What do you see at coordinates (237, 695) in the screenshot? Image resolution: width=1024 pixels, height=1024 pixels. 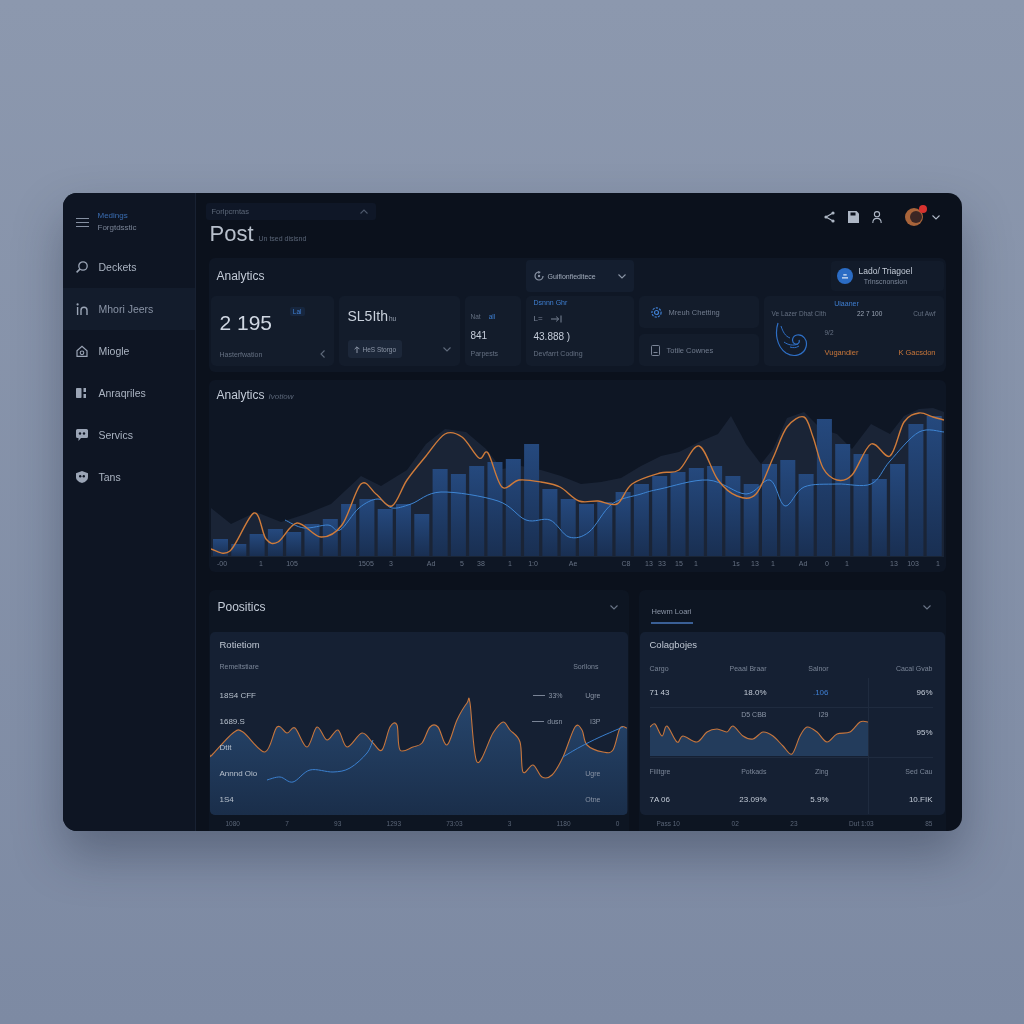 I see `row-label: 18S4 CFF` at bounding box center [237, 695].